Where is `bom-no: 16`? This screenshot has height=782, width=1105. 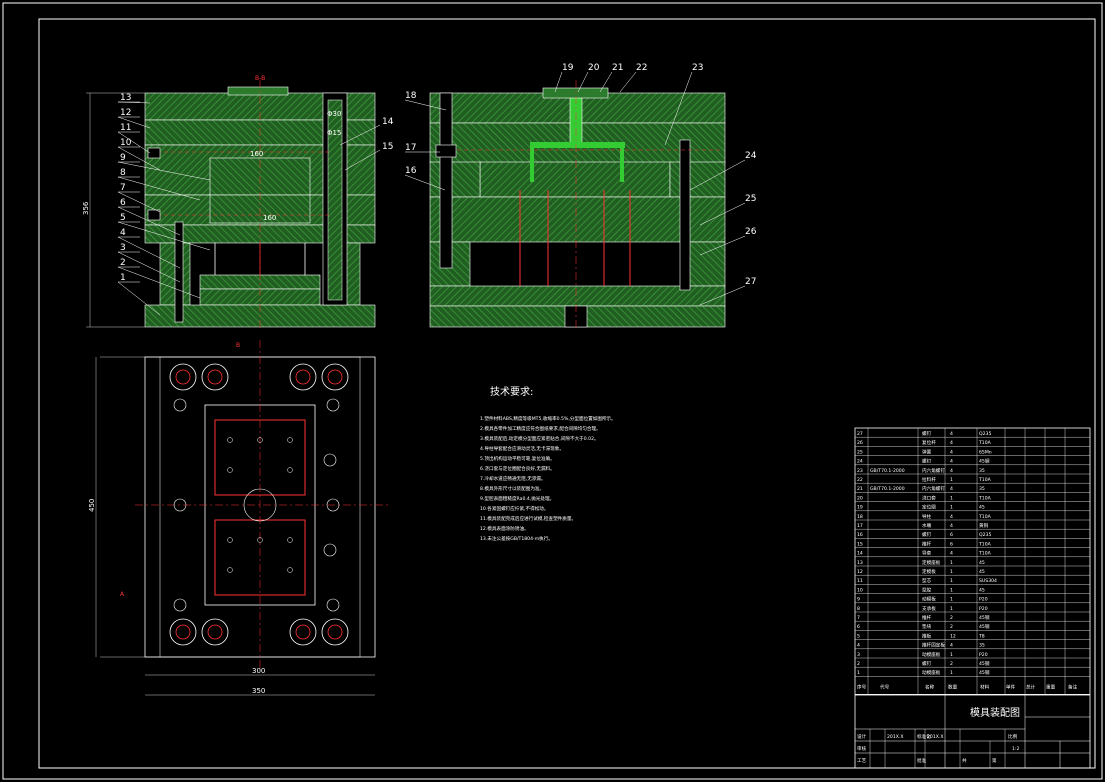
bom-no: 16 is located at coordinates (860, 535).